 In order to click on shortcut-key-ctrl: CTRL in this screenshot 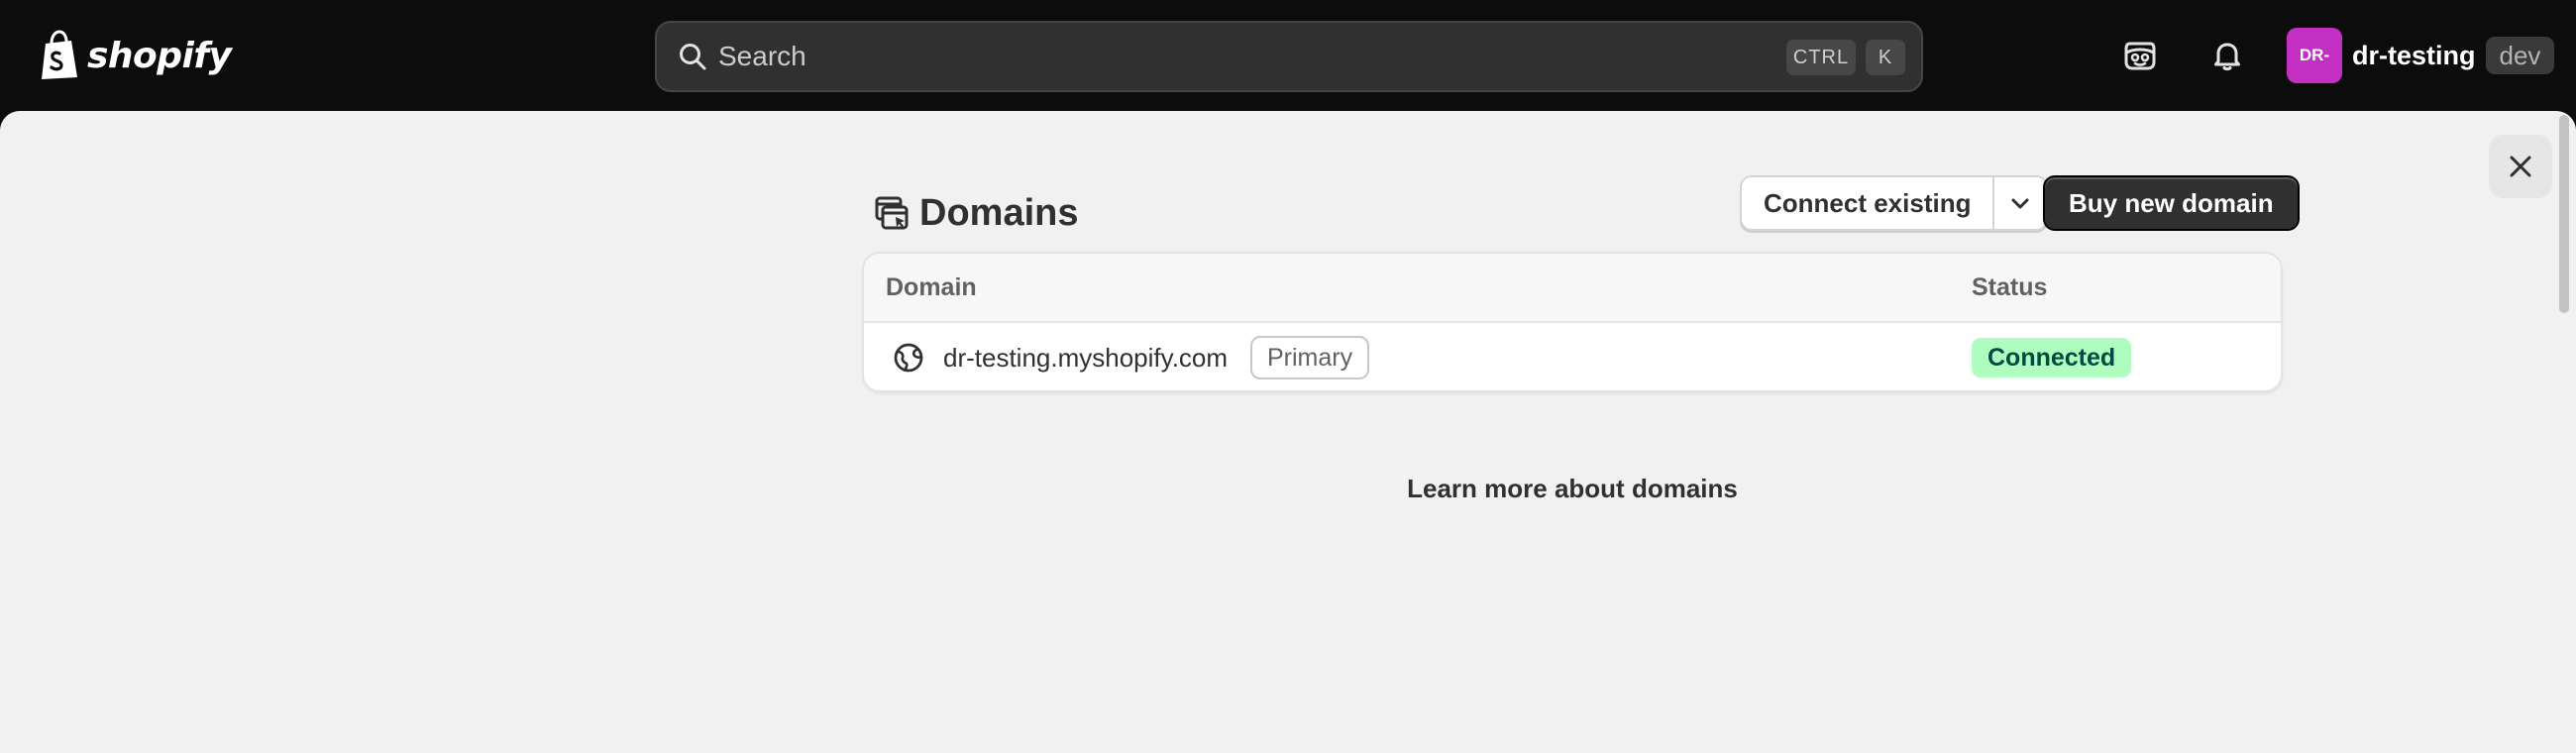, I will do `click(1821, 57)`.